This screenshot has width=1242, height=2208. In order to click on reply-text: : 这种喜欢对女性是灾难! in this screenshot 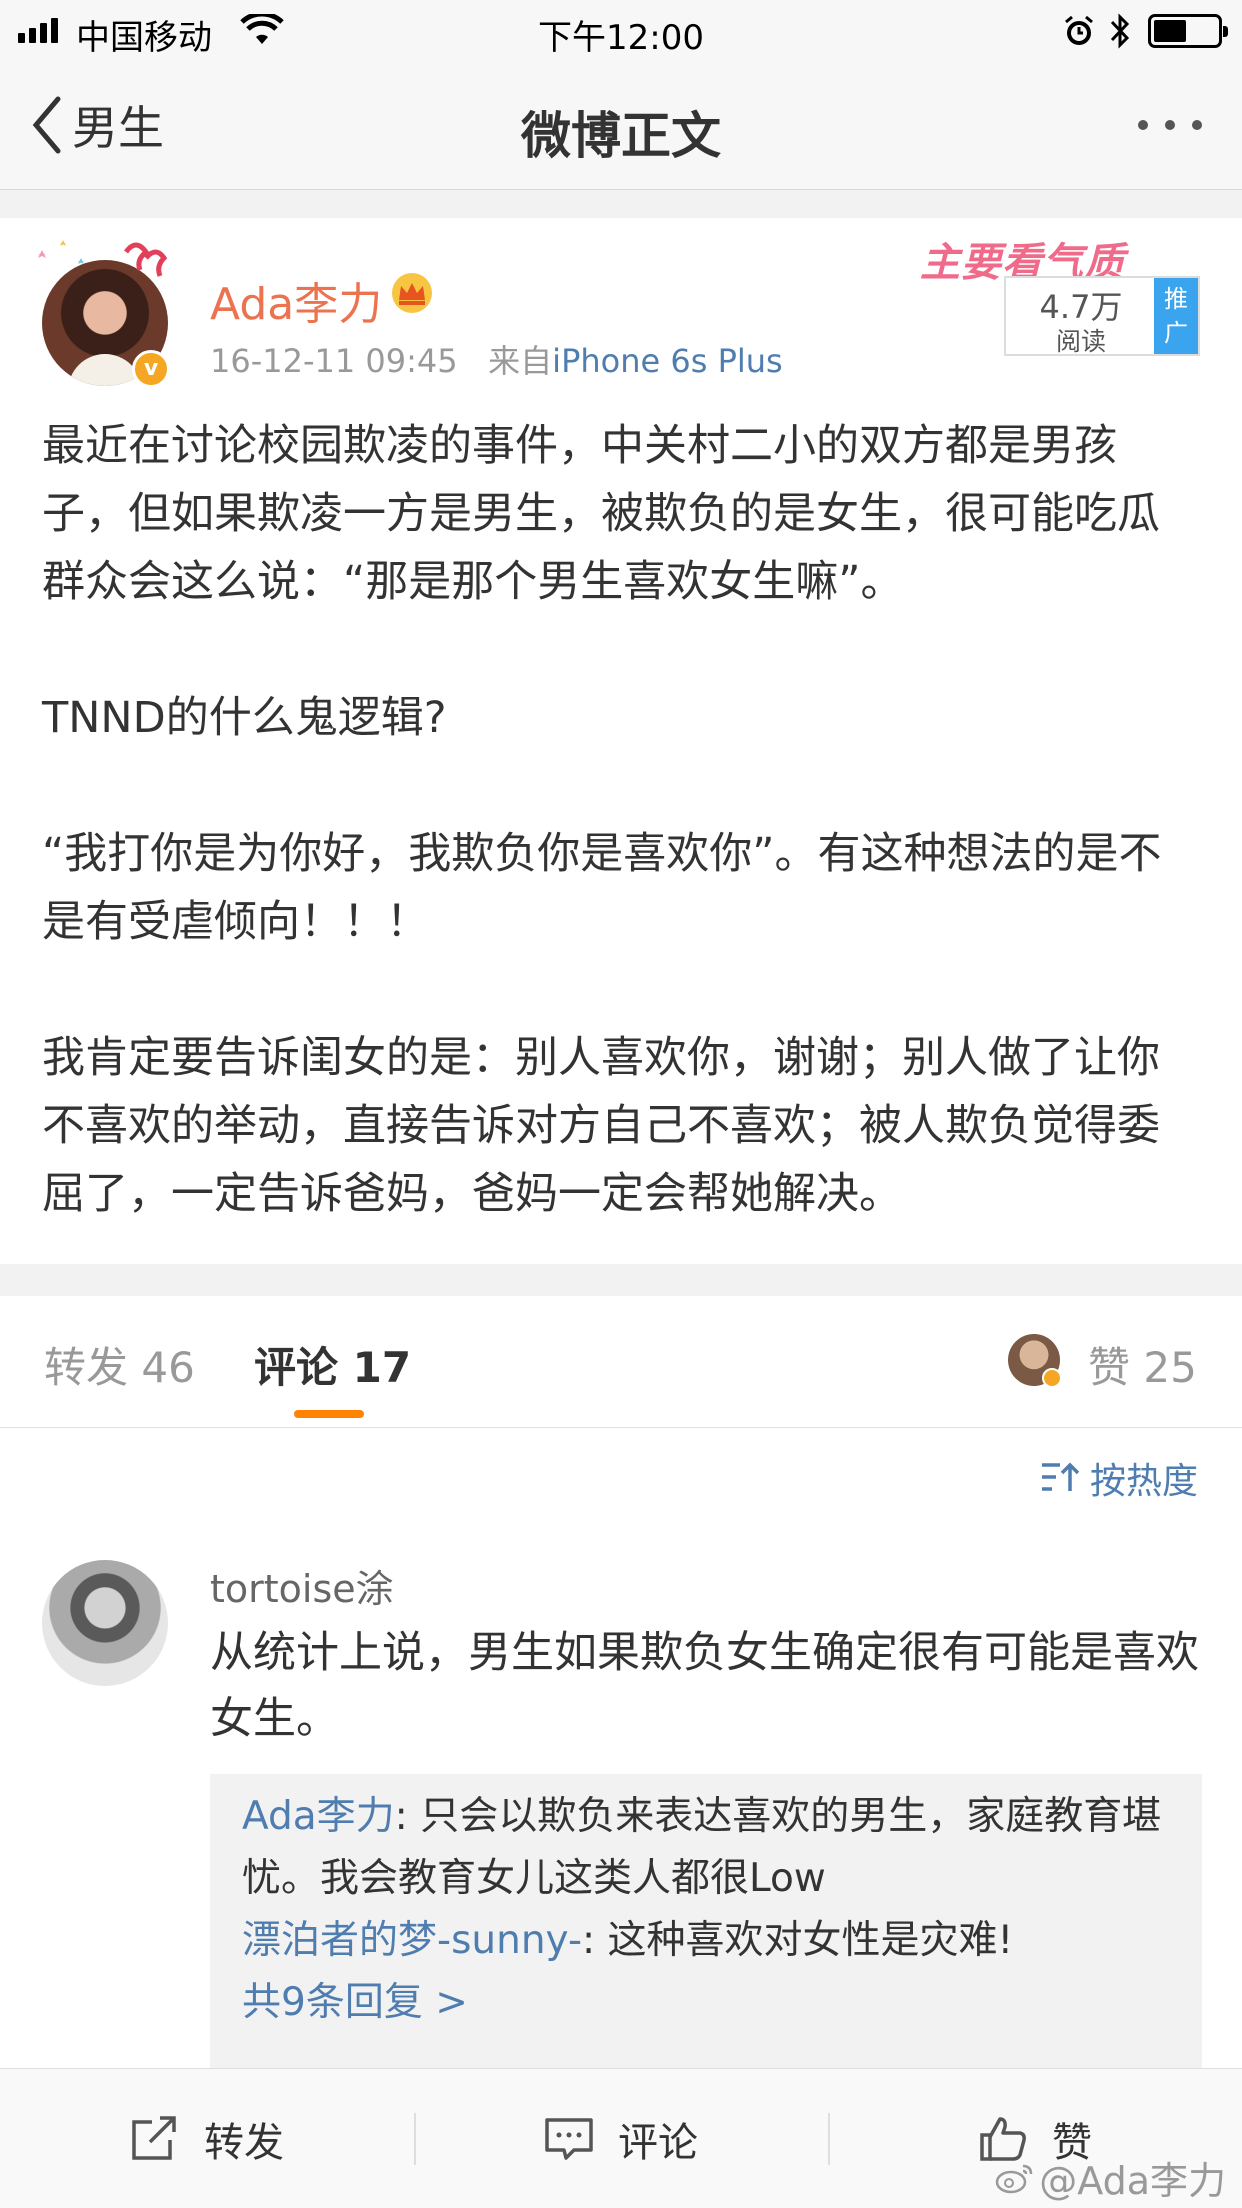, I will do `click(798, 1940)`.